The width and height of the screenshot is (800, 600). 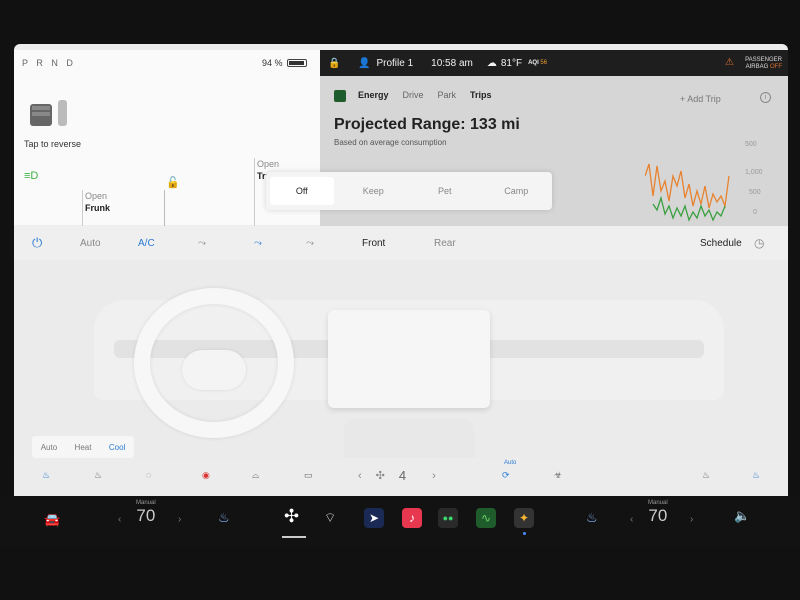 What do you see at coordinates (310, 243) in the screenshot?
I see `airflow-both-icon: ⤳` at bounding box center [310, 243].